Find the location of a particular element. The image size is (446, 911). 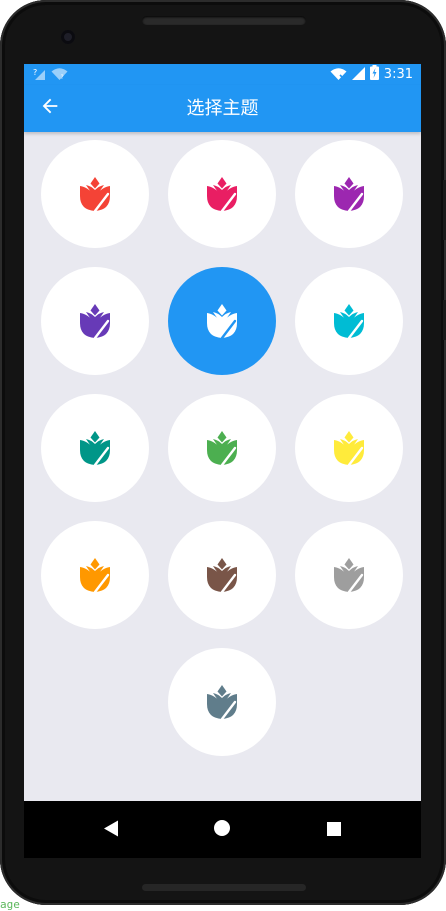

theme-option-yellow is located at coordinates (349, 448).